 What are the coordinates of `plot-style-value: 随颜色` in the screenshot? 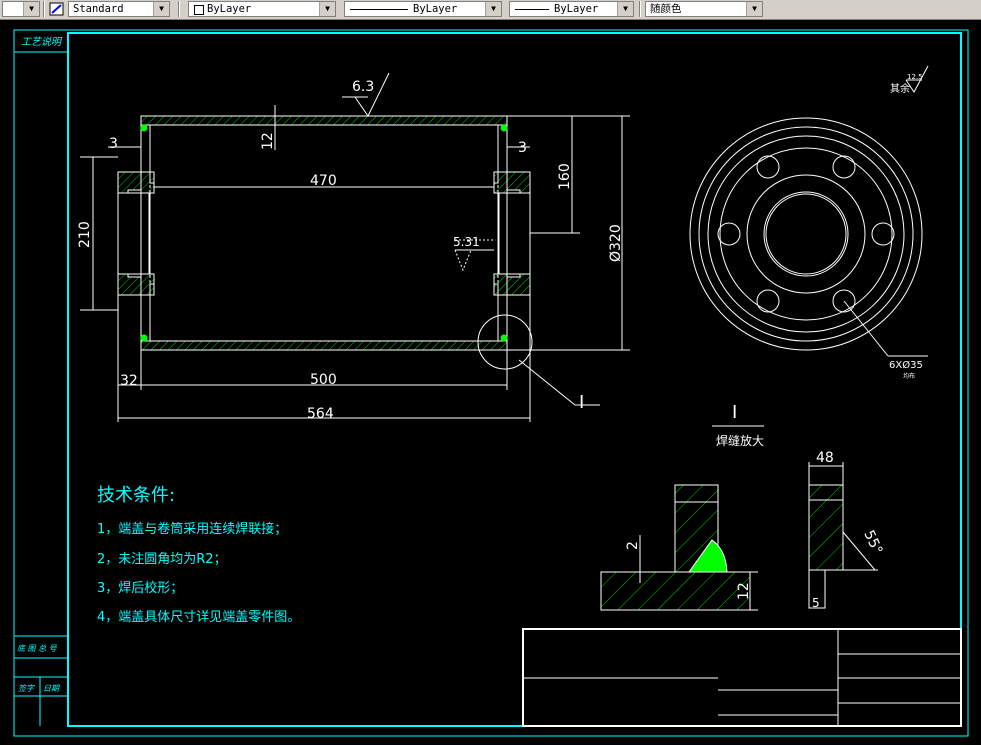 It's located at (666, 9).